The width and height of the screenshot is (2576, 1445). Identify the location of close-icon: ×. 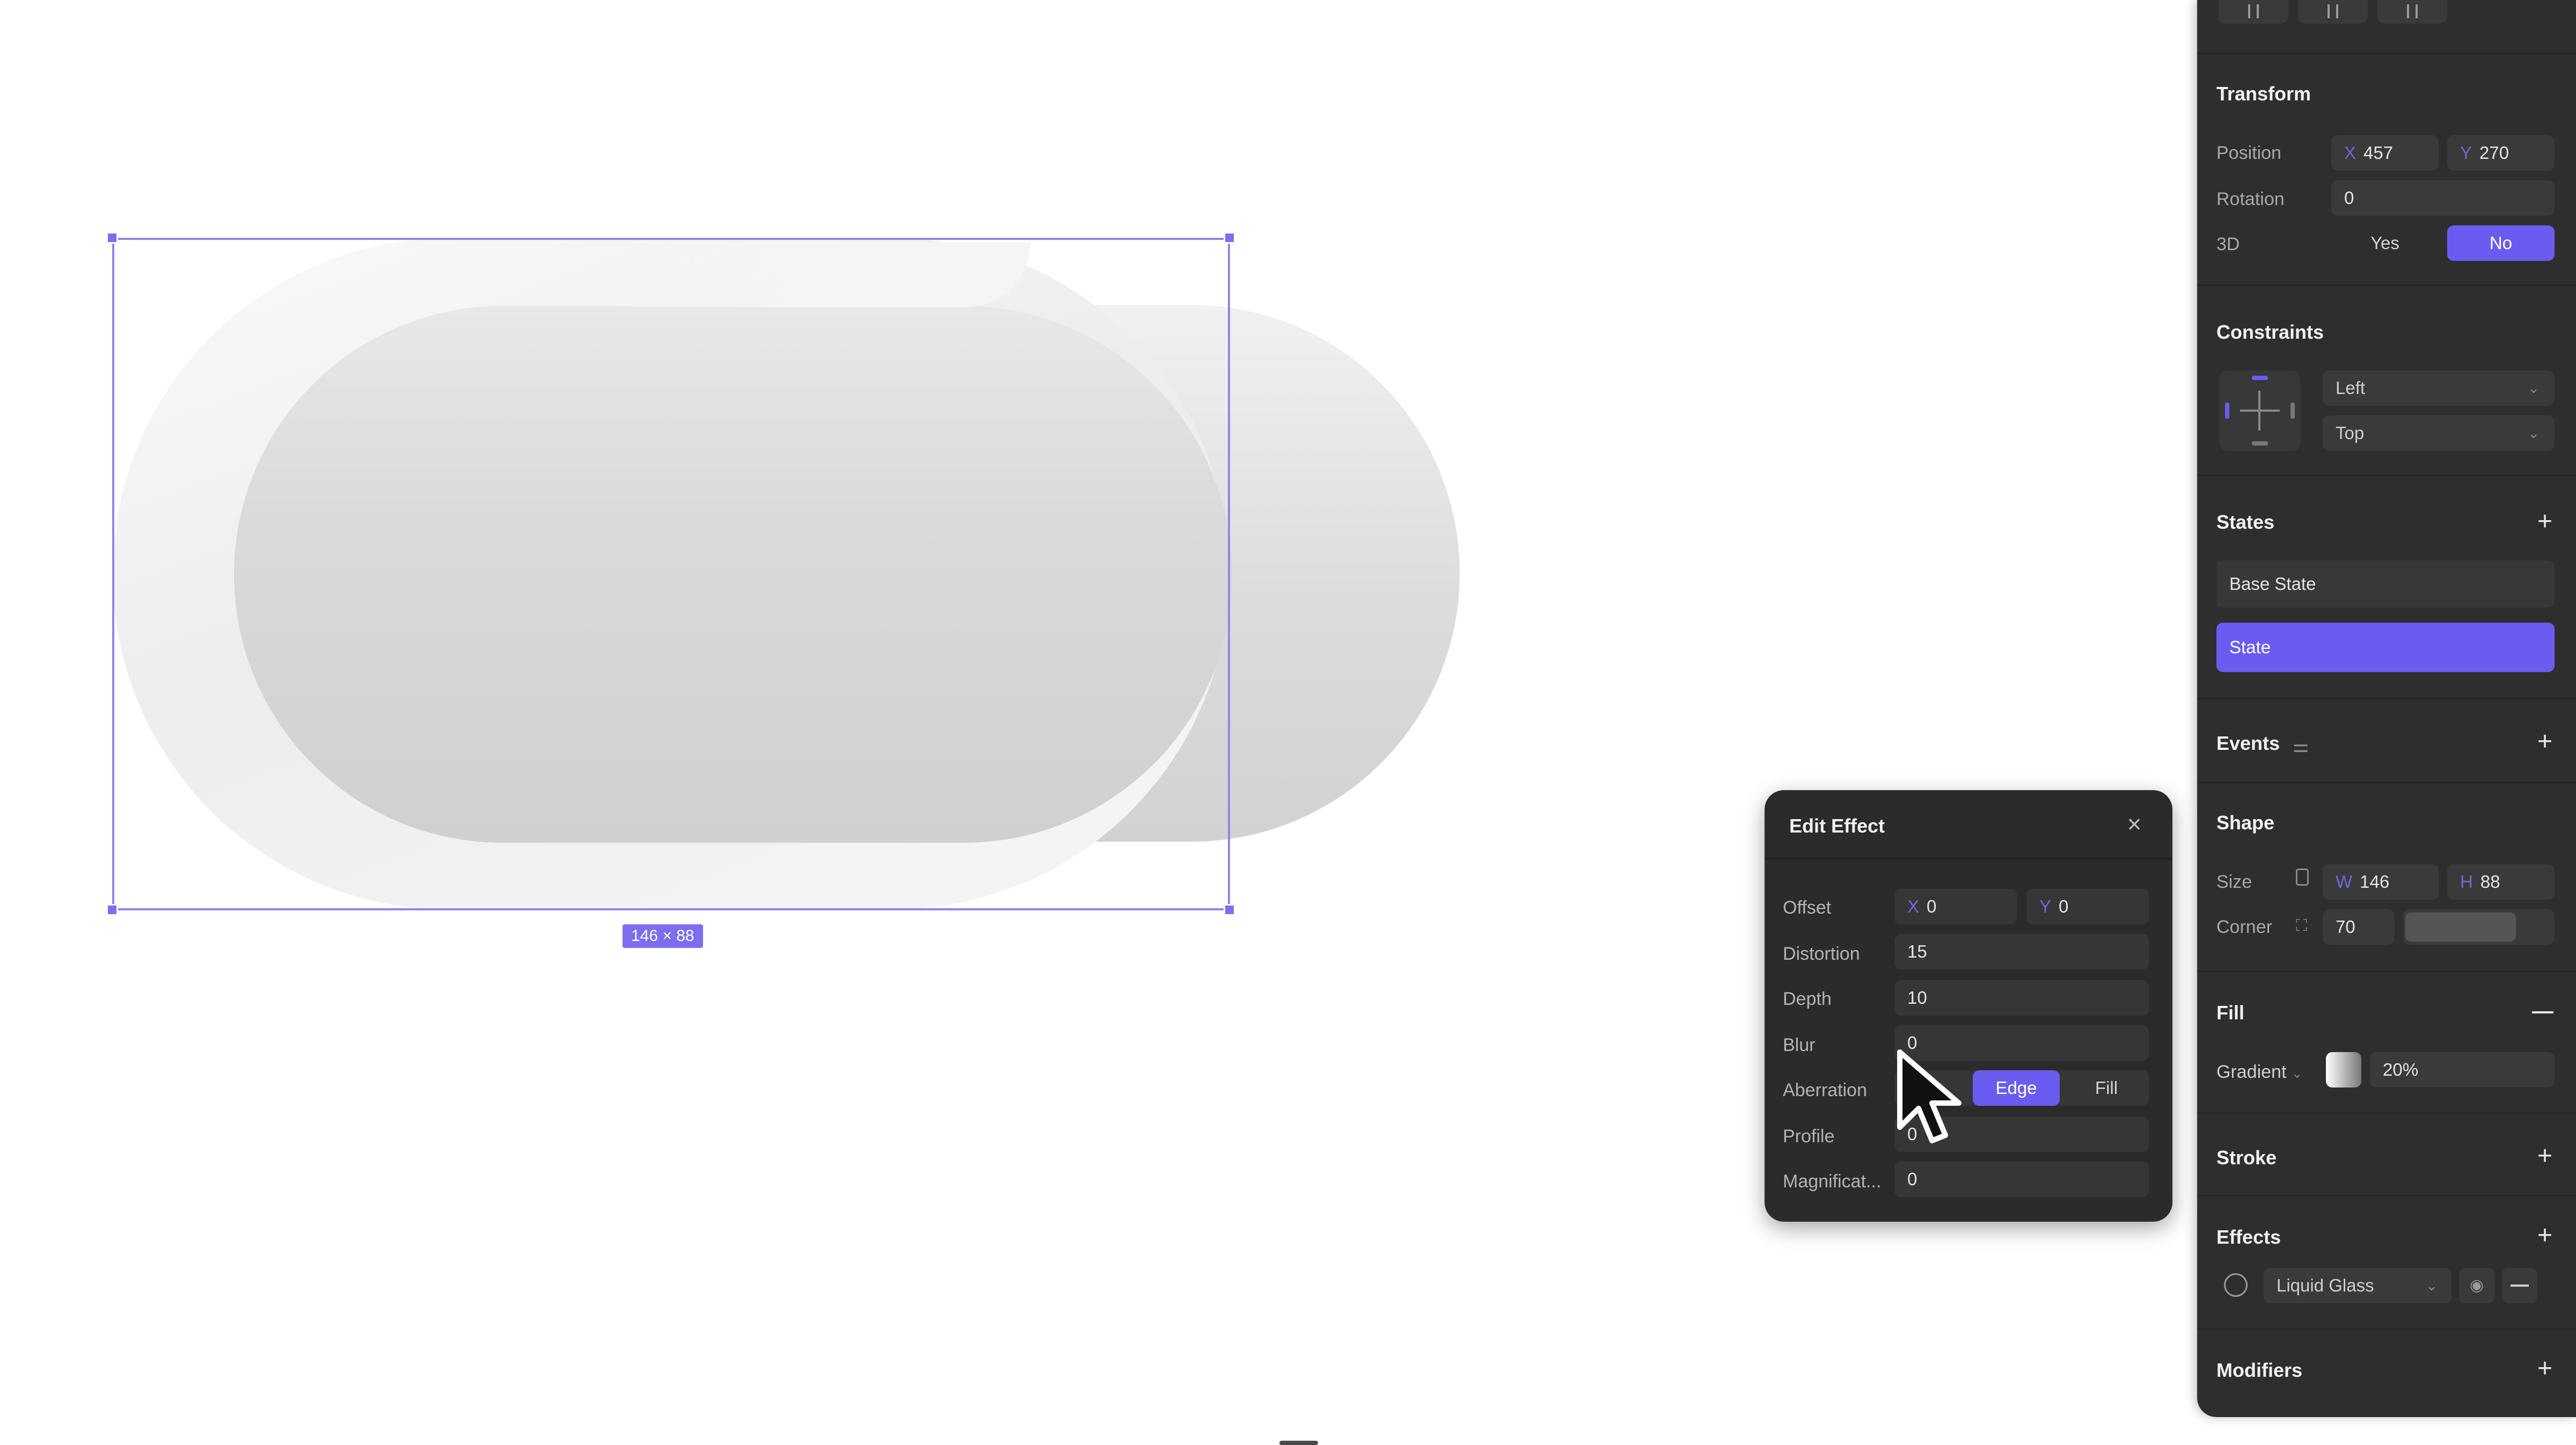
(2134, 824).